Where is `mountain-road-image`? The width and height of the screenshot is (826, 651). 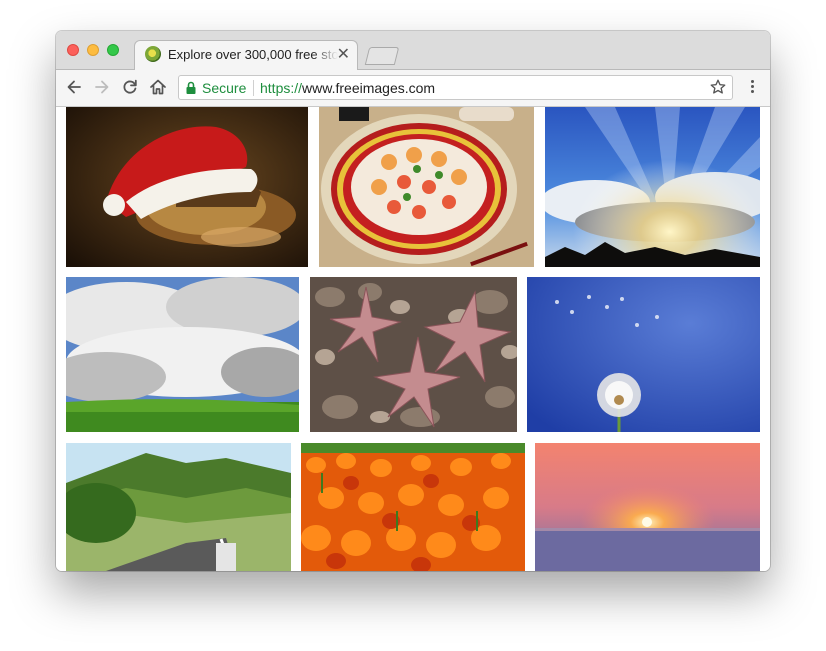 mountain-road-image is located at coordinates (178, 507).